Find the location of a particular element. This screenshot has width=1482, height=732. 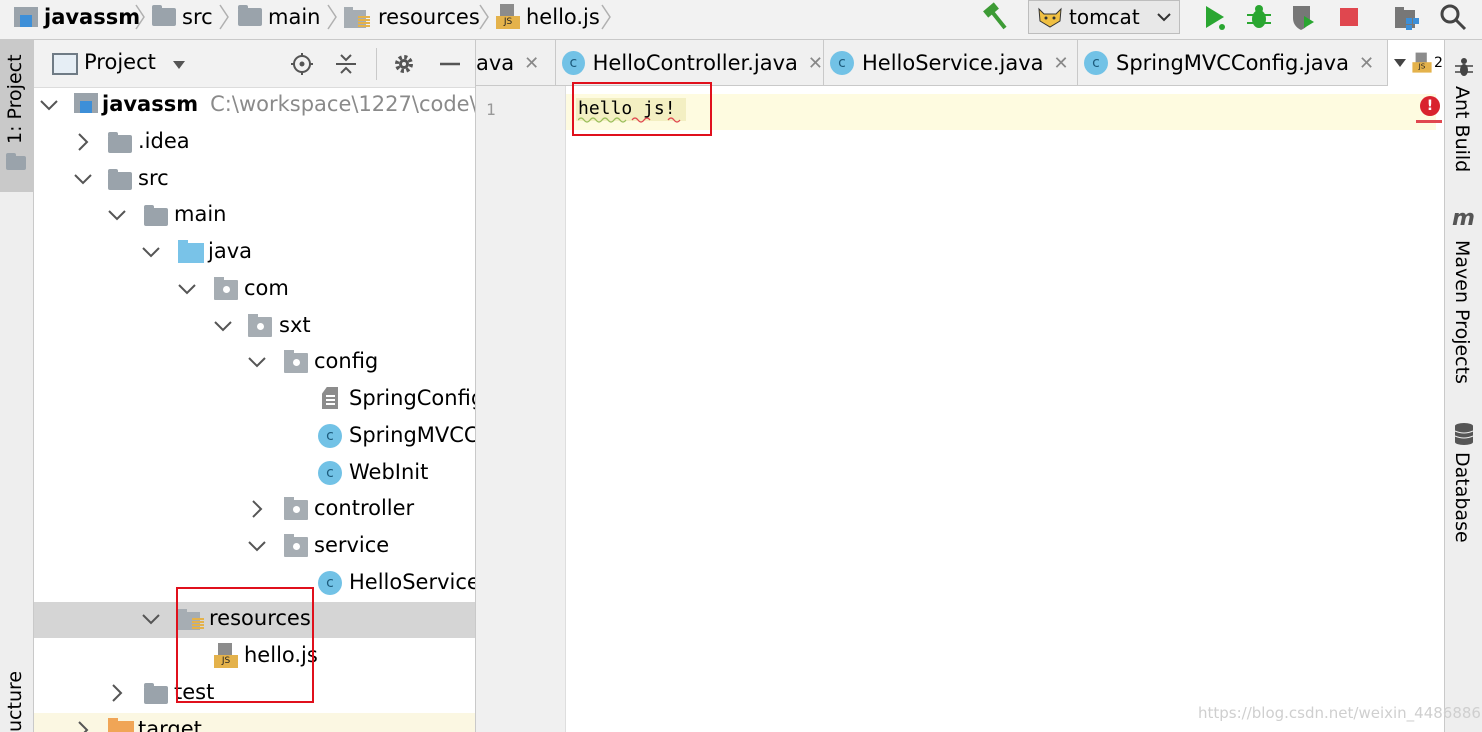

tree-item-src: src is located at coordinates (254, 180).